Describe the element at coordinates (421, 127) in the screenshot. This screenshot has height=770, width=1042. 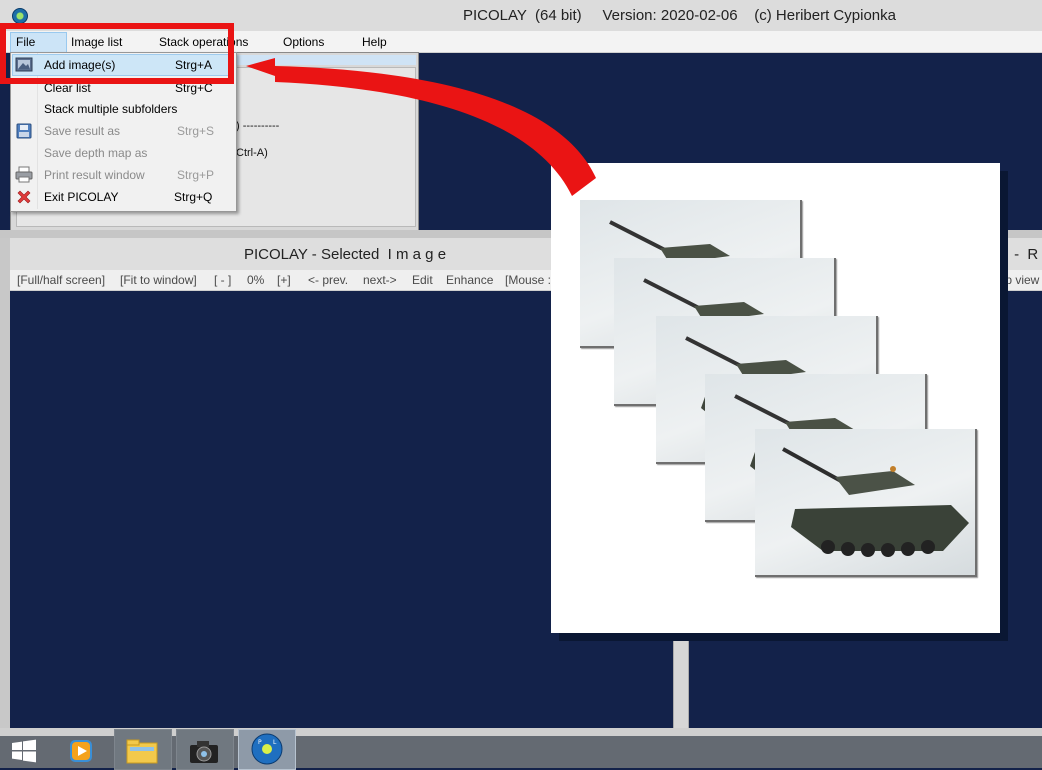
I see `red-arrow` at that location.